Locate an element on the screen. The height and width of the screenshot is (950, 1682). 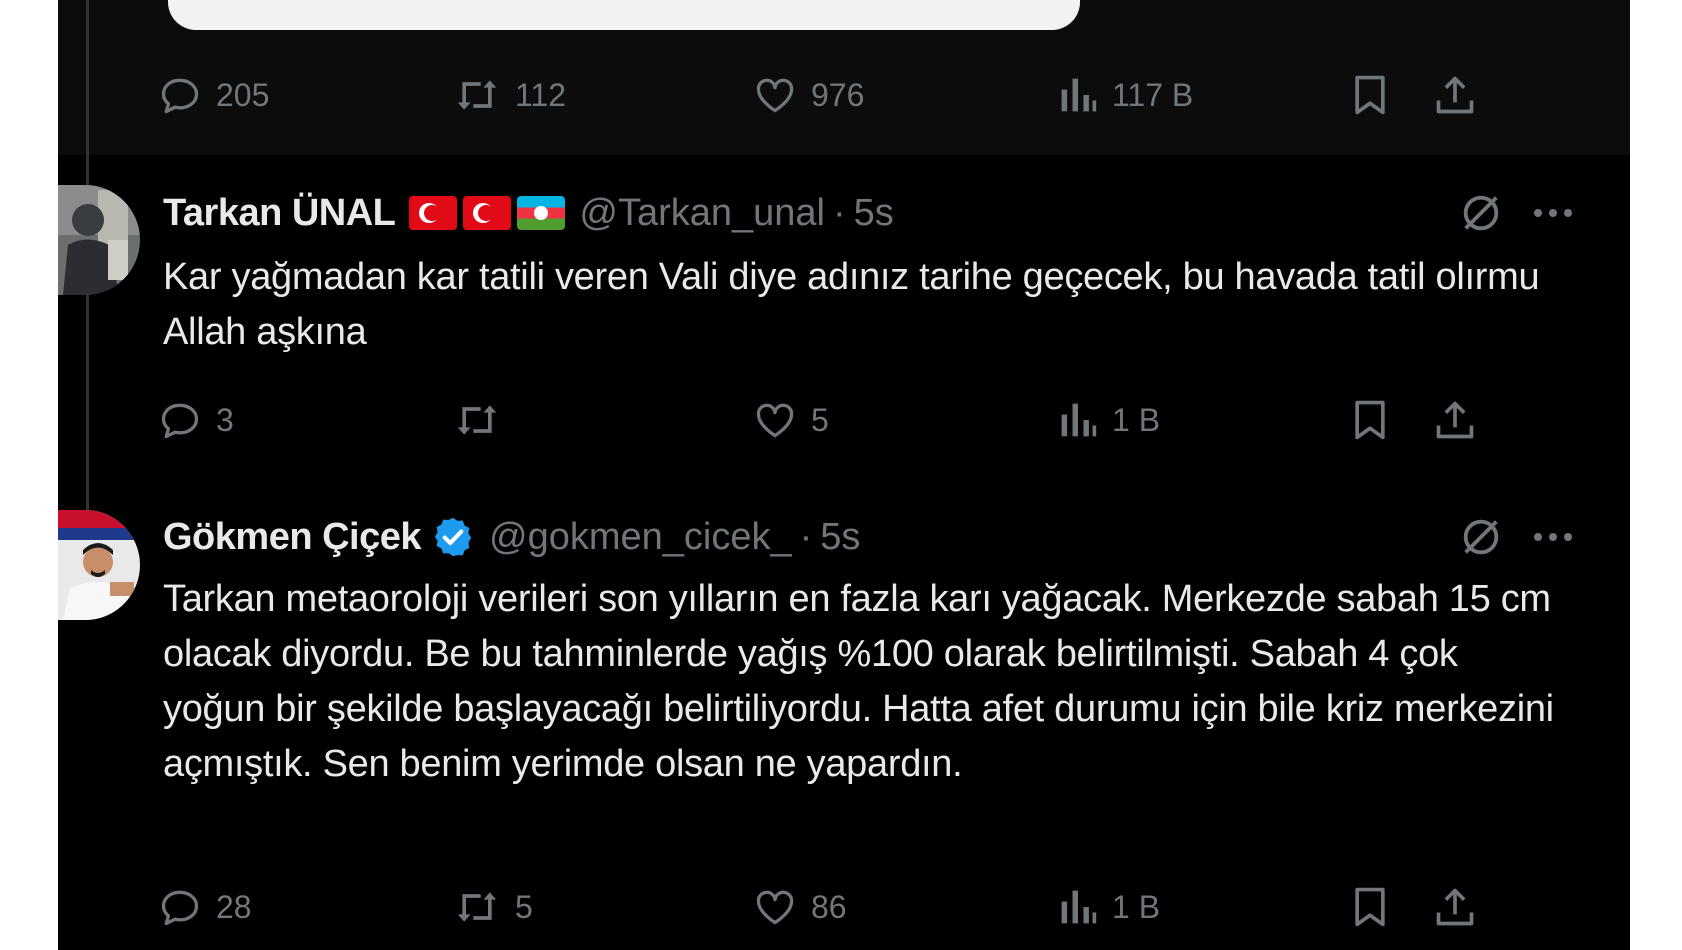
views-button: 117 B is located at coordinates (1125, 95).